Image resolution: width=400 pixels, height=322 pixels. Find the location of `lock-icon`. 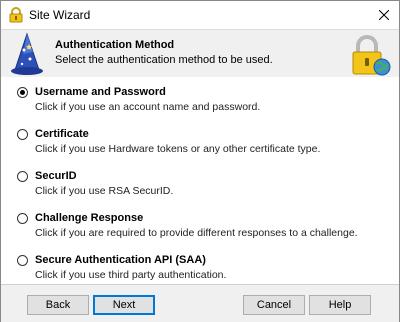

lock-icon is located at coordinates (16, 15).